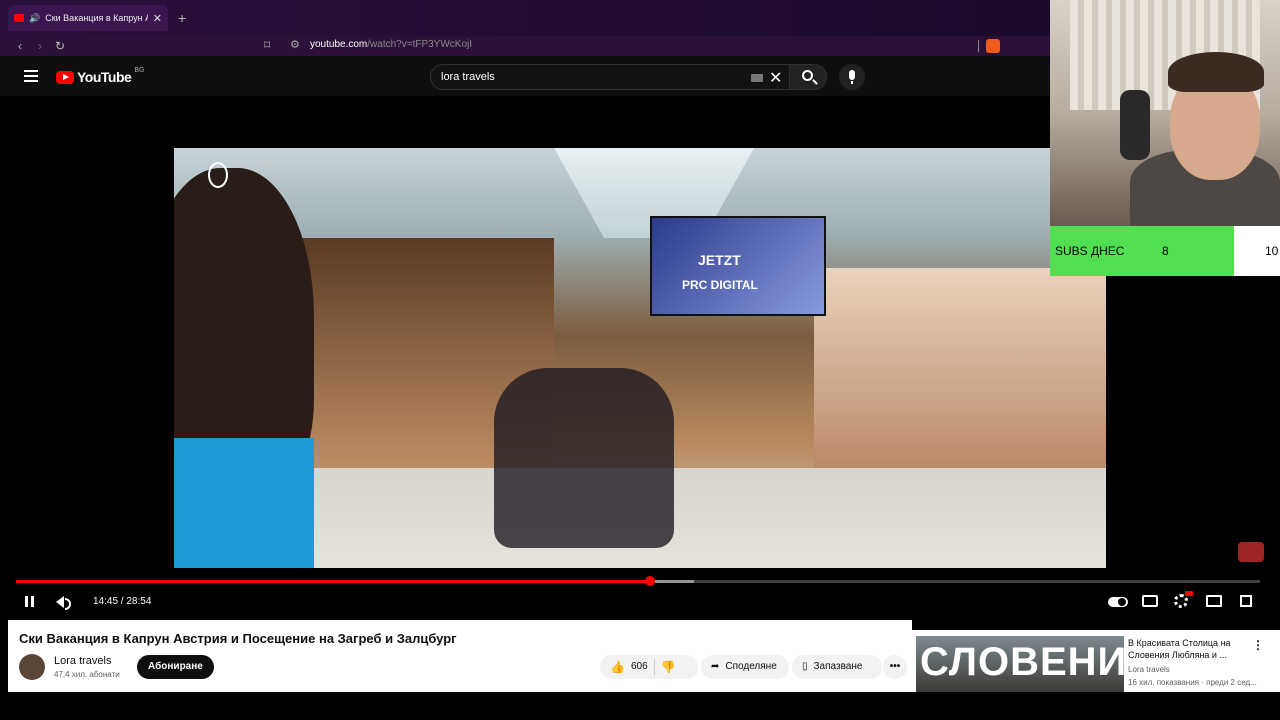 The width and height of the screenshot is (1280, 720). What do you see at coordinates (40, 46) in the screenshot?
I see `forward-icon: ›` at bounding box center [40, 46].